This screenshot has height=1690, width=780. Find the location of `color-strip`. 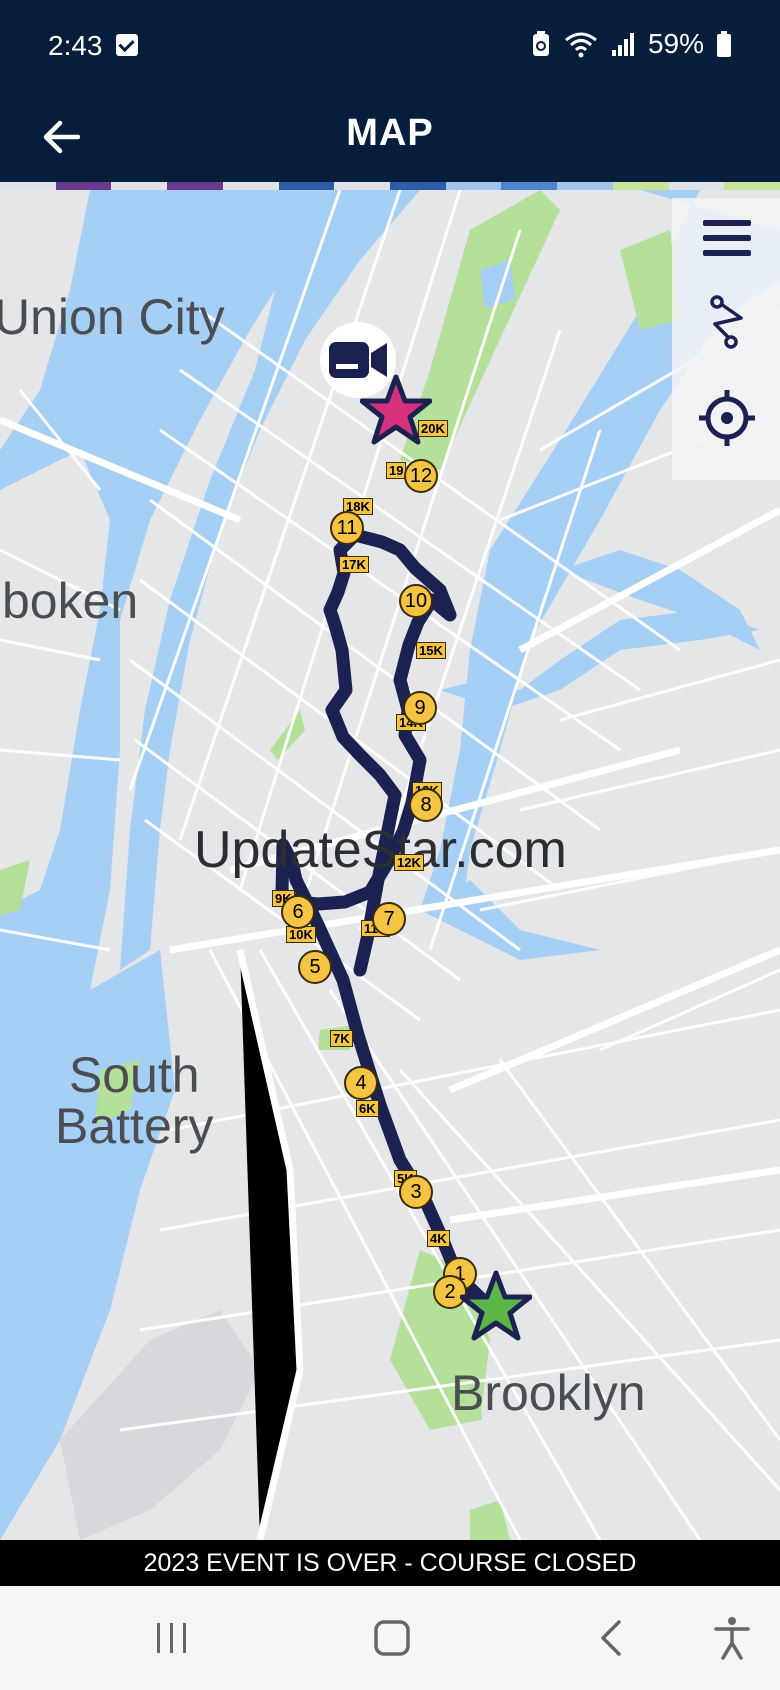

color-strip is located at coordinates (390, 186).